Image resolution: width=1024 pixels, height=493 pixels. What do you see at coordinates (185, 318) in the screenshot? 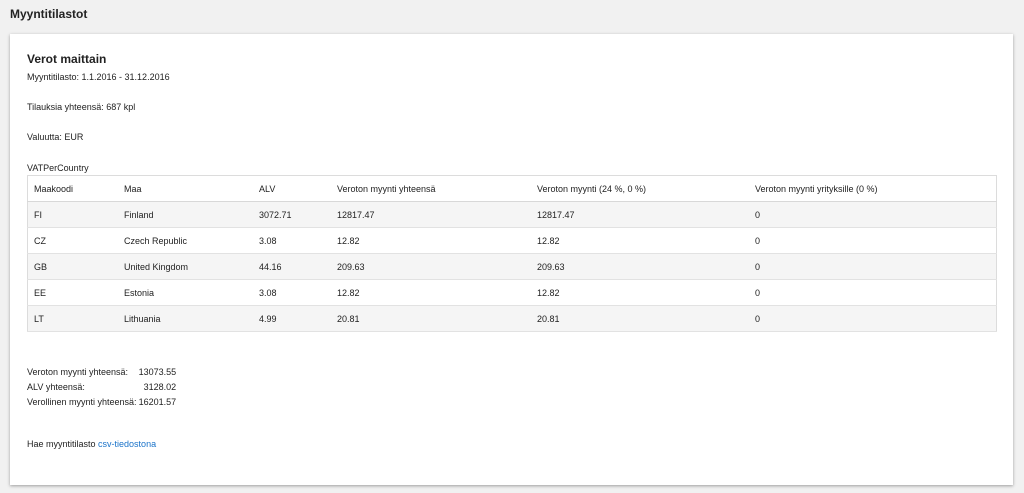
I see `cell-country: Lithuania` at bounding box center [185, 318].